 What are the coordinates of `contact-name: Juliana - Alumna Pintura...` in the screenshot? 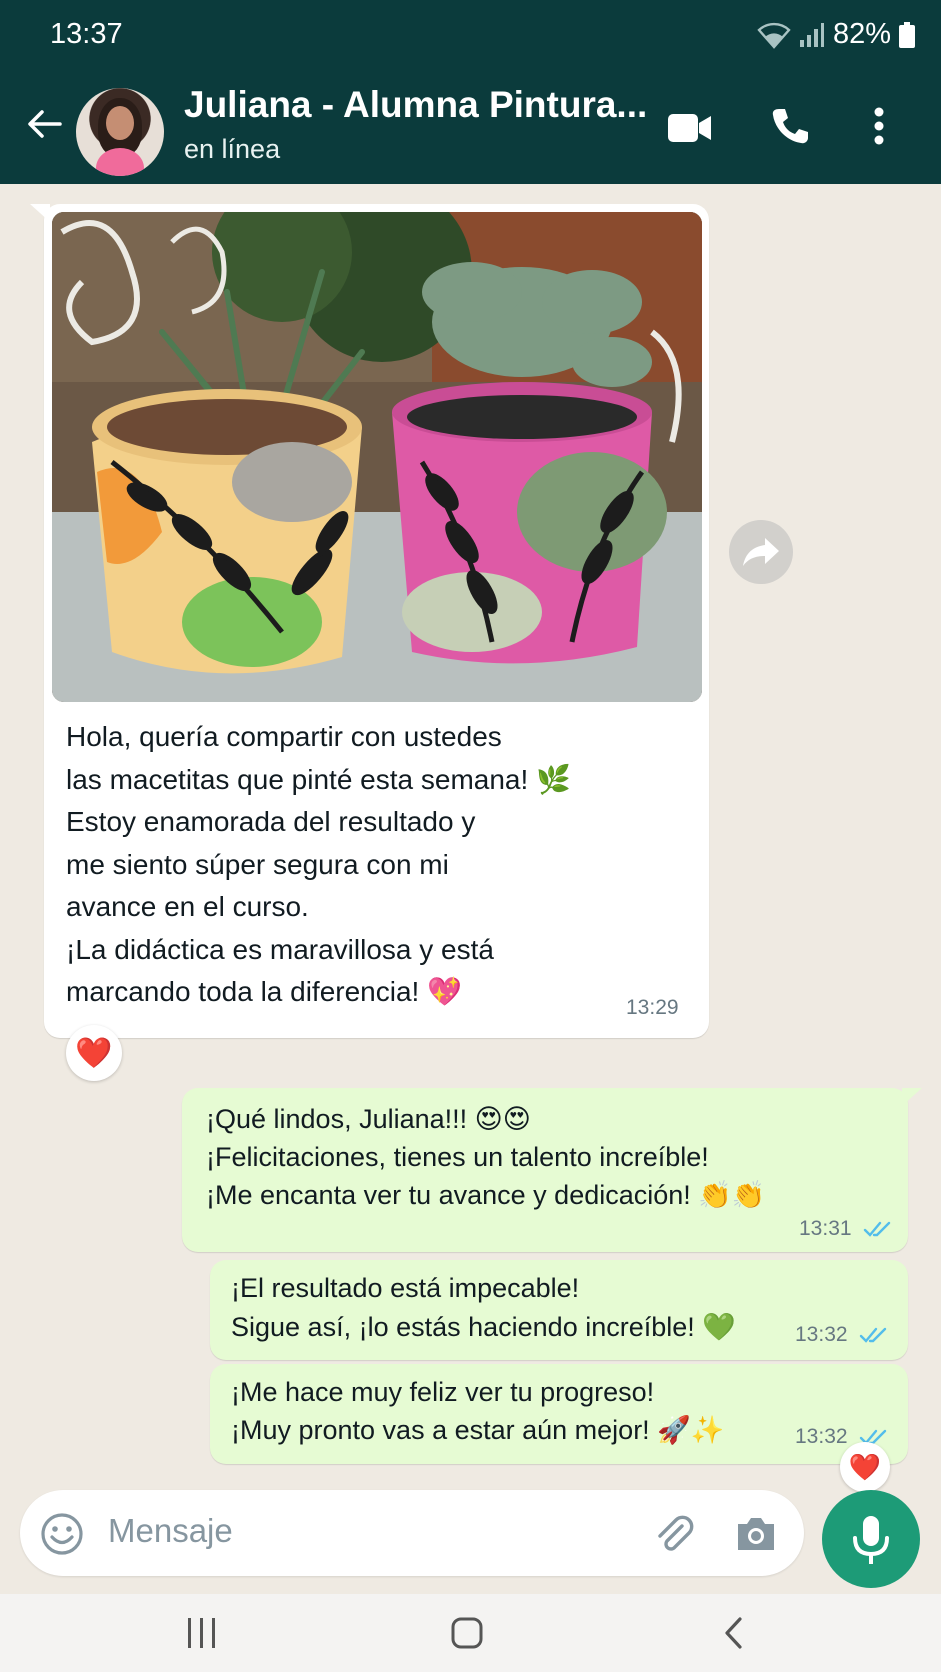 It's located at (419, 105).